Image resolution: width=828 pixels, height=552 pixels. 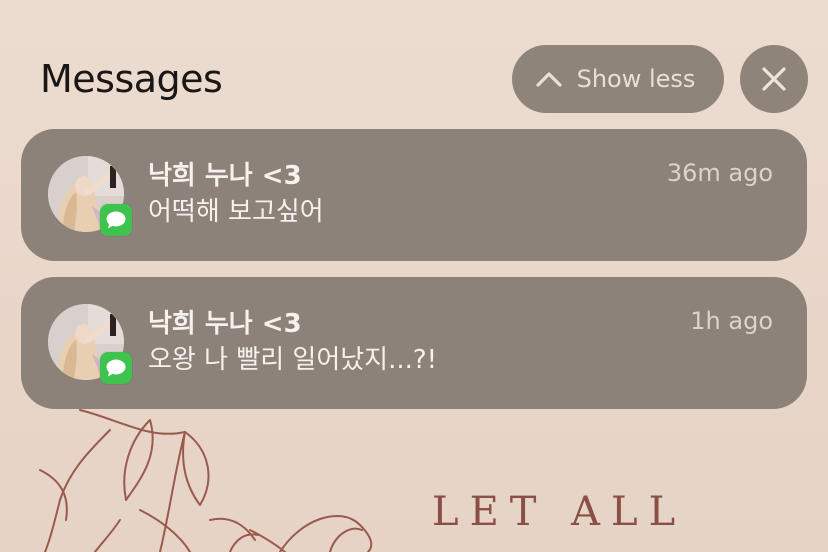 What do you see at coordinates (719, 173) in the screenshot?
I see `notification-time: 36m ago` at bounding box center [719, 173].